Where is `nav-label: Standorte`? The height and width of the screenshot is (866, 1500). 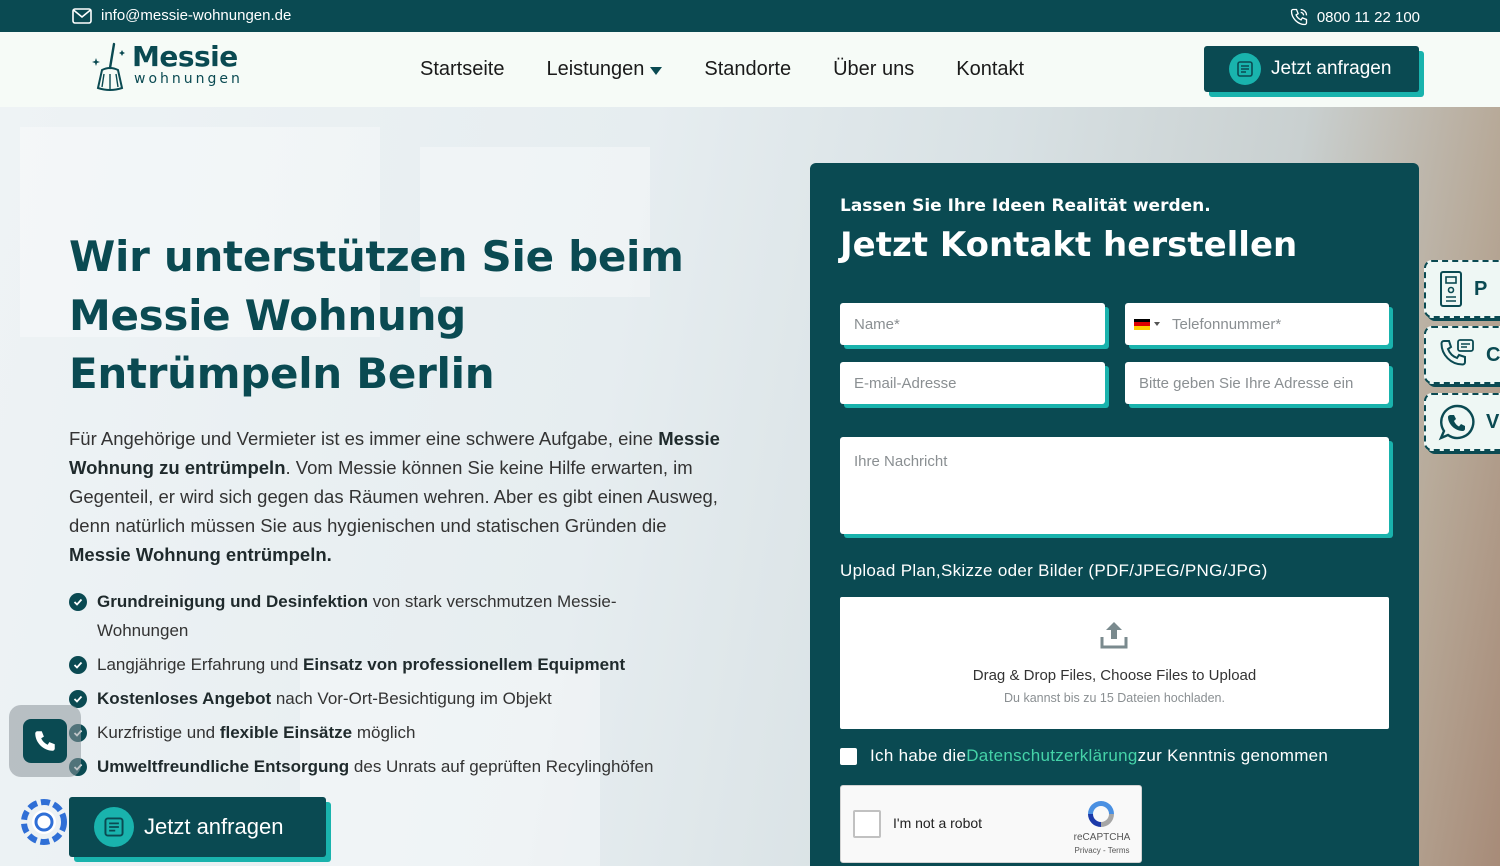 nav-label: Standorte is located at coordinates (748, 69).